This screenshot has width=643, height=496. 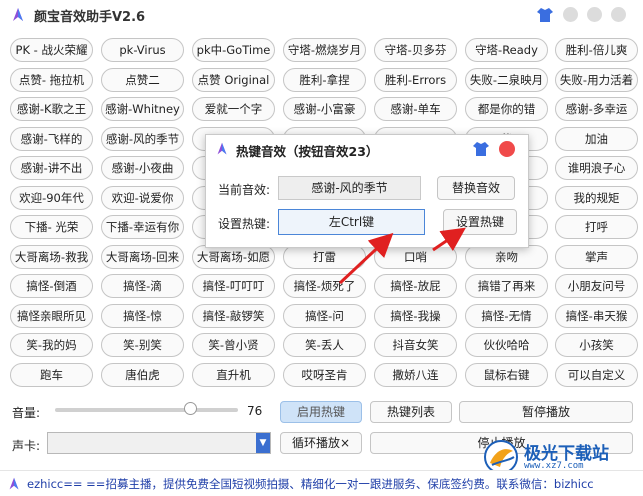 What do you see at coordinates (51, 375) in the screenshot?
I see `sound-button: 跑车` at bounding box center [51, 375].